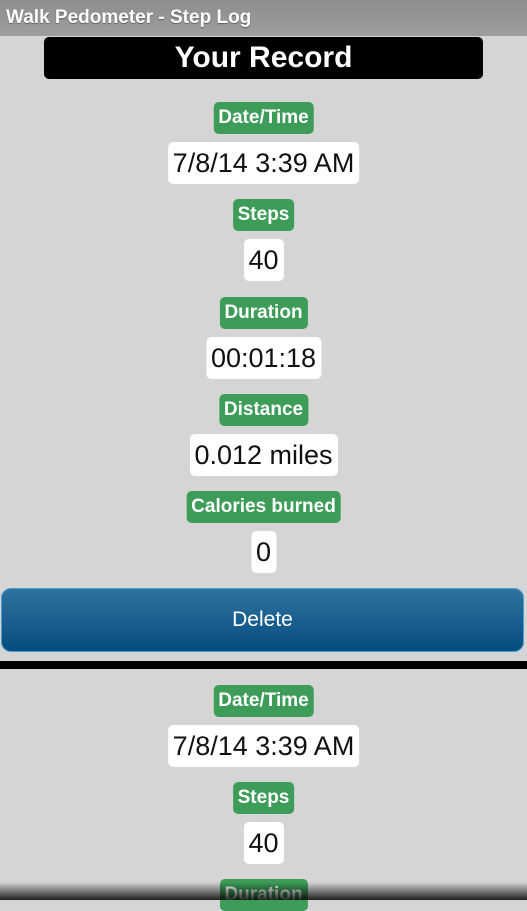 The height and width of the screenshot is (911, 527). What do you see at coordinates (263, 18) in the screenshot?
I see `app-title-bar: Walk Pedometer - Step Log` at bounding box center [263, 18].